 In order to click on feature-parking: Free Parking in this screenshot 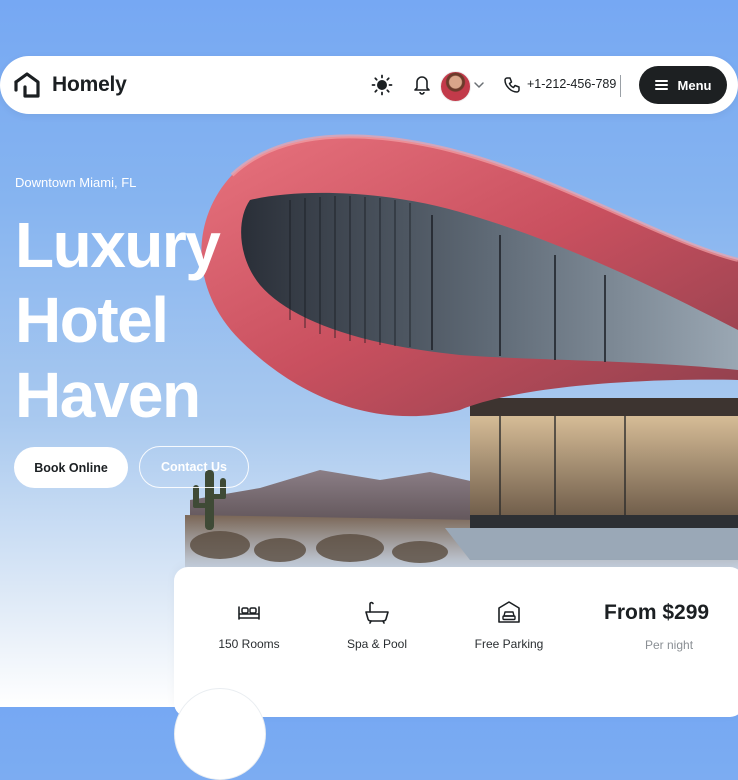, I will do `click(509, 625)`.